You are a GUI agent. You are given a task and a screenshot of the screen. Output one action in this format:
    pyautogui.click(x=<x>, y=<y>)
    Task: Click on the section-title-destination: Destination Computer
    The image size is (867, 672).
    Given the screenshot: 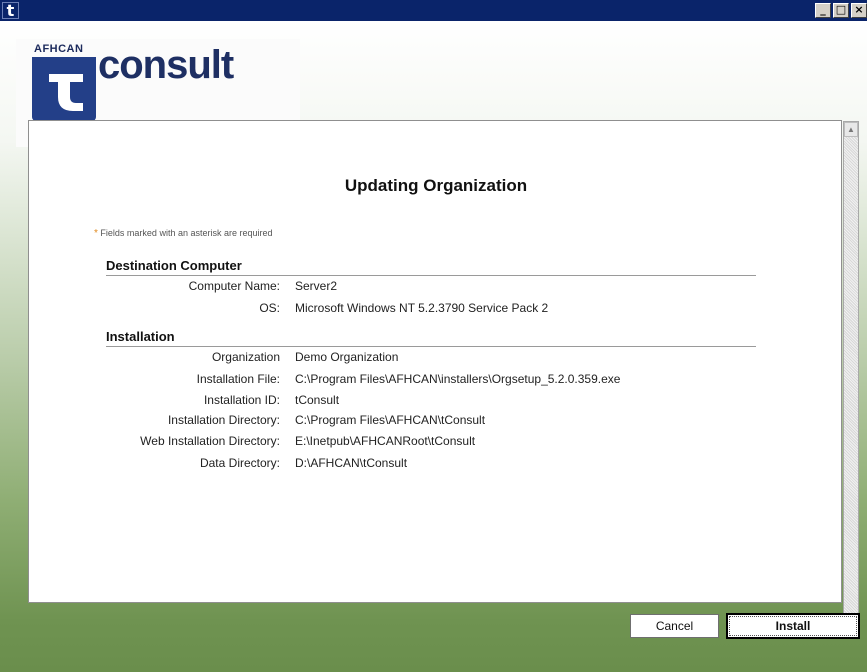 What is the action you would take?
    pyautogui.click(x=174, y=265)
    